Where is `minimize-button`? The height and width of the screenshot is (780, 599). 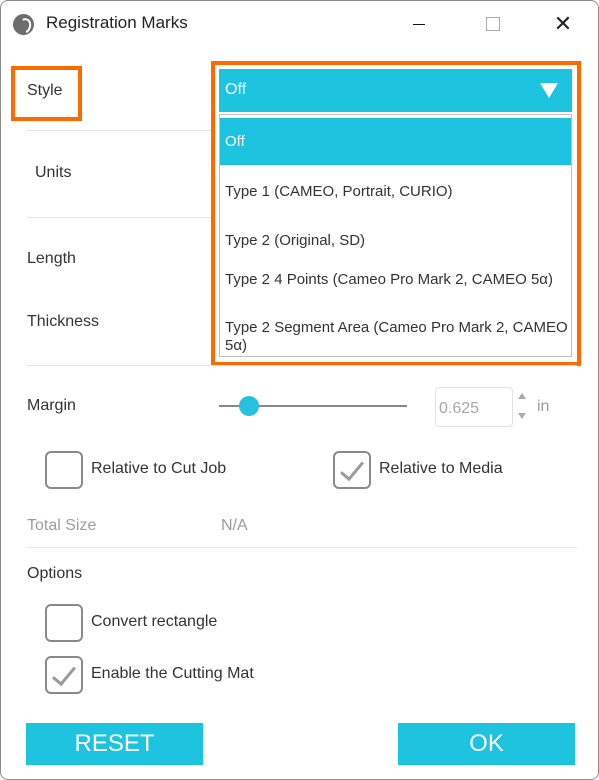 minimize-button is located at coordinates (419, 24).